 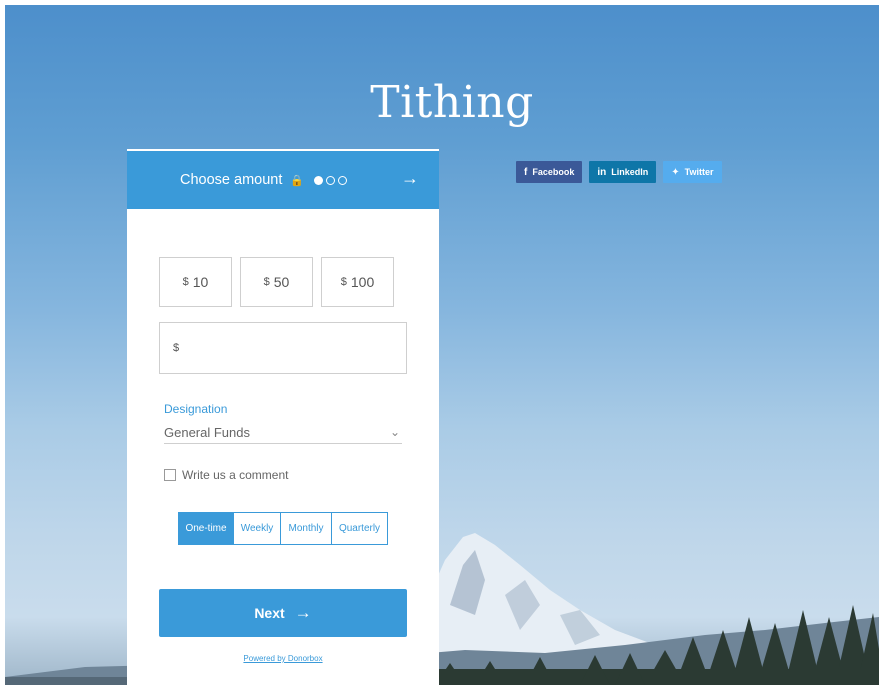 I want to click on amount-option-10: $ 10, so click(x=195, y=282).